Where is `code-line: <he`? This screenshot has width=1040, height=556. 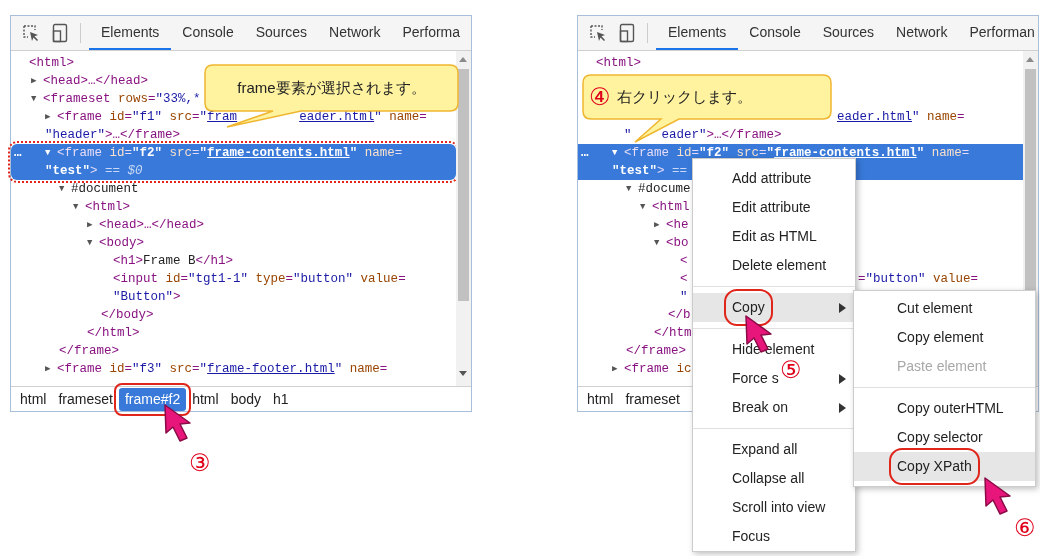 code-line: <he is located at coordinates (677, 225).